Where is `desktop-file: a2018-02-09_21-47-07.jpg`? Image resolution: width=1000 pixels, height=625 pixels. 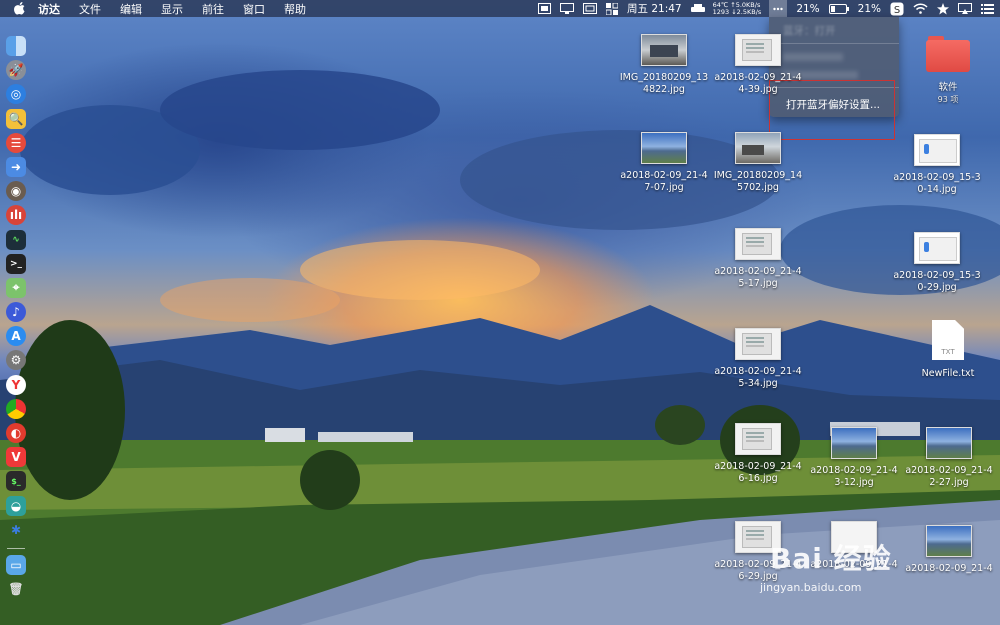
desktop-file: a2018-02-09_21-47-07.jpg is located at coordinates (664, 162).